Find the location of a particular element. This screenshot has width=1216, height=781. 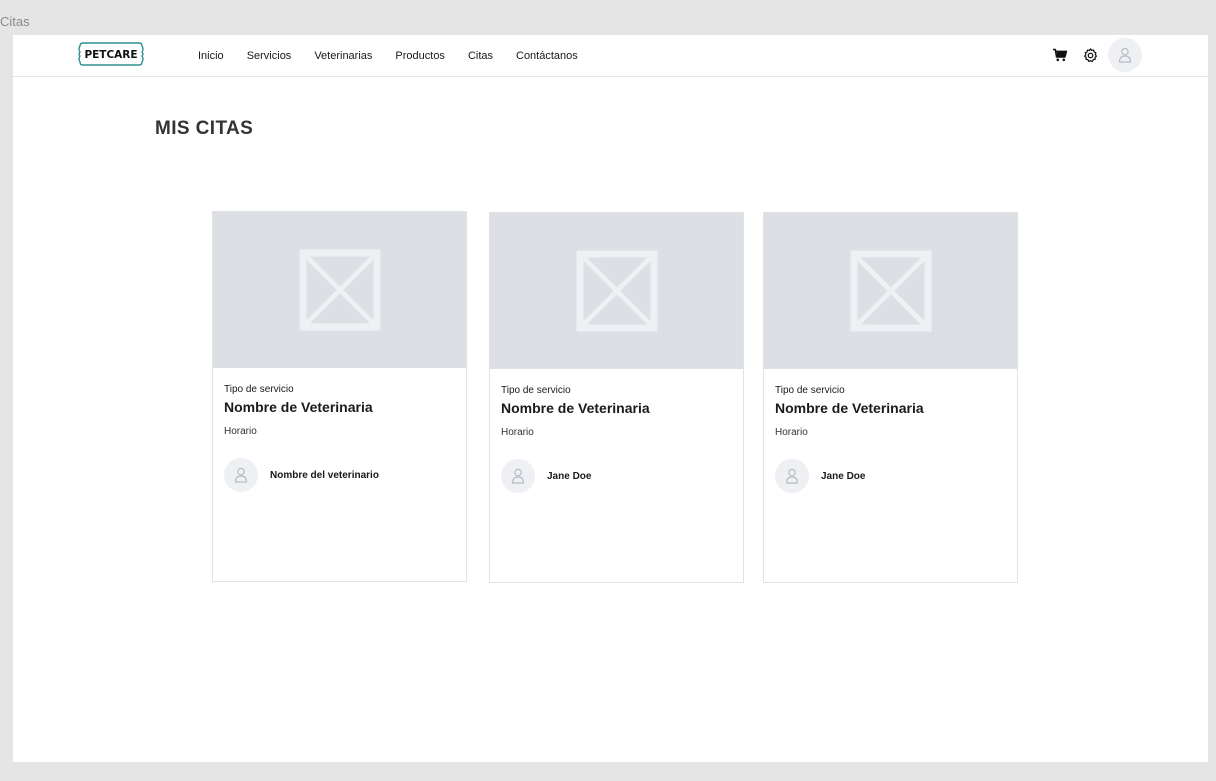

nav-actions is located at coordinates (1096, 55).